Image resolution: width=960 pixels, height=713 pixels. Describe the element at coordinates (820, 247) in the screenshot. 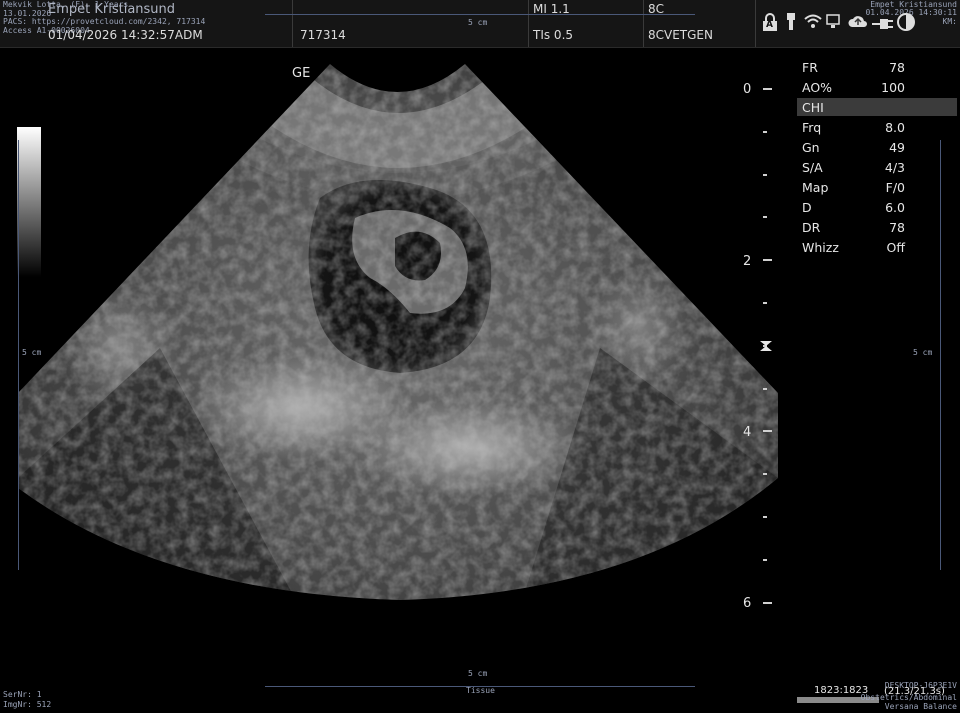

I see `param-key: Whizz` at that location.